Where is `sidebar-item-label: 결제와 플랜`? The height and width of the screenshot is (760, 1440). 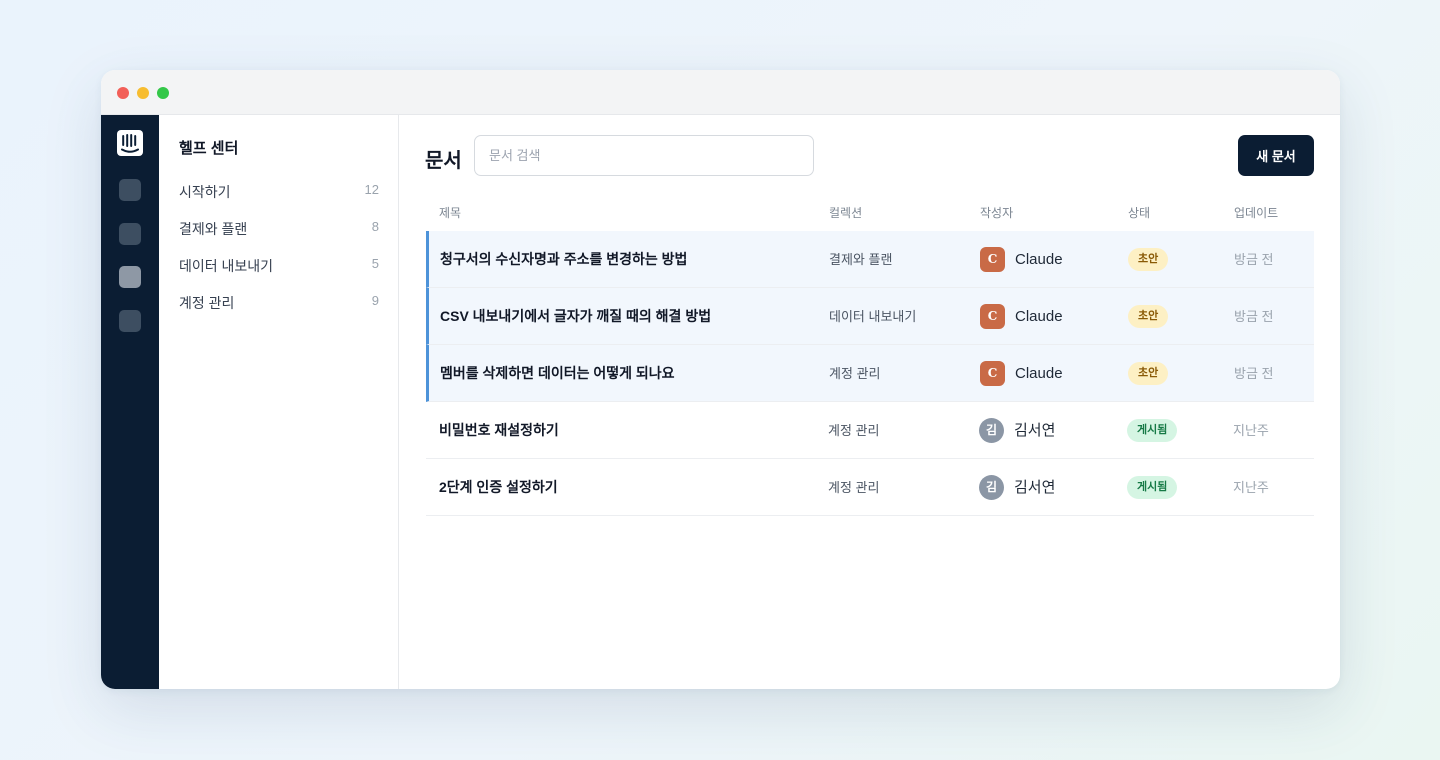
sidebar-item-label: 결제와 플랜 is located at coordinates (213, 229).